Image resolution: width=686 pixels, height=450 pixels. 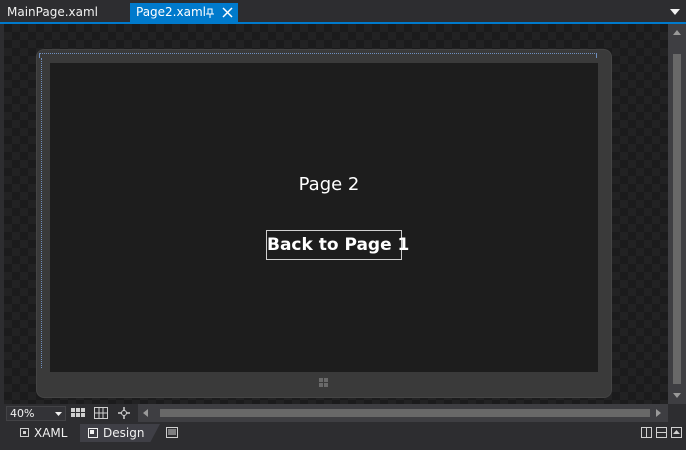 I want to click on snap-grid-icon, so click(x=101, y=413).